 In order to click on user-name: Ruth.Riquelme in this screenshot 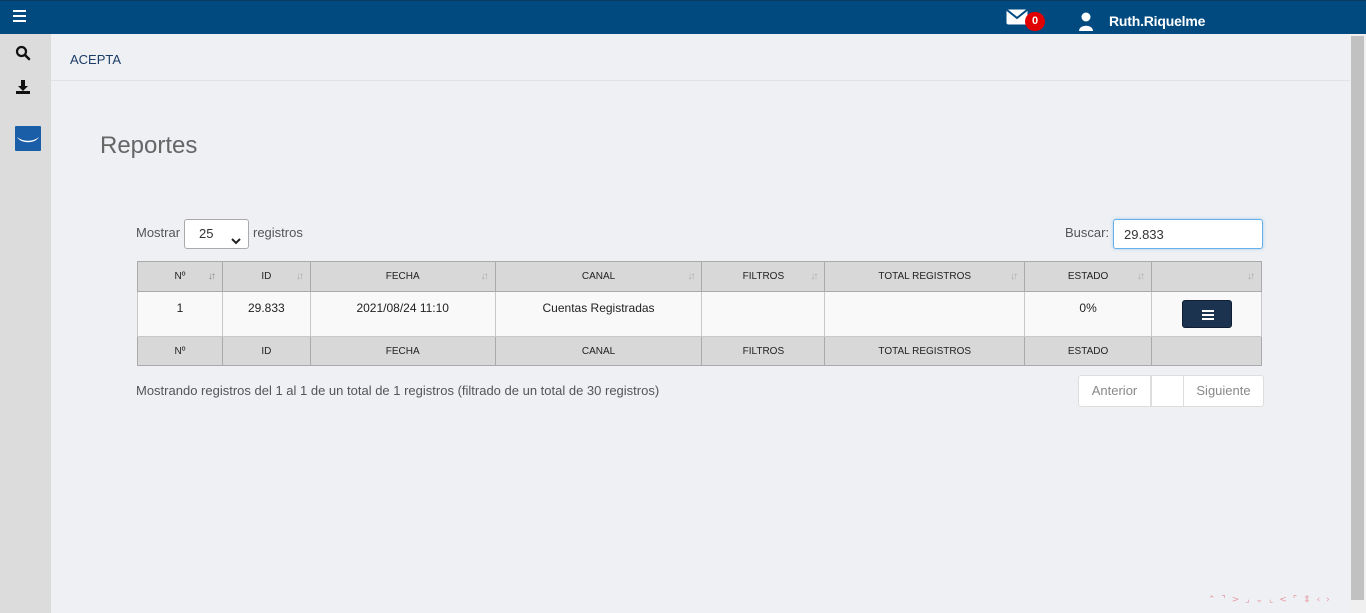, I will do `click(1157, 21)`.